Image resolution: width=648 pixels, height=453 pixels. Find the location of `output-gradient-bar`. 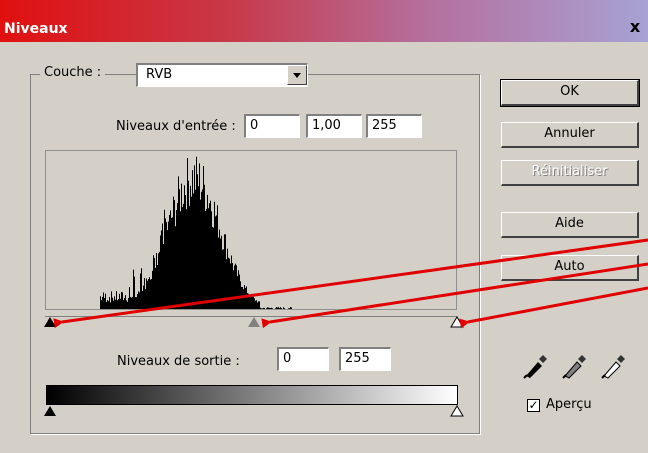

output-gradient-bar is located at coordinates (252, 395).